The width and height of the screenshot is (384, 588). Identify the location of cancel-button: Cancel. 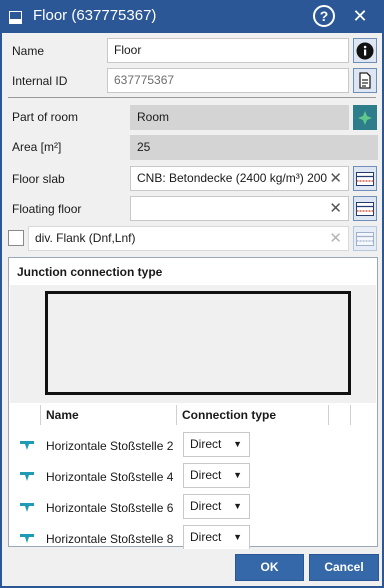
(344, 567).